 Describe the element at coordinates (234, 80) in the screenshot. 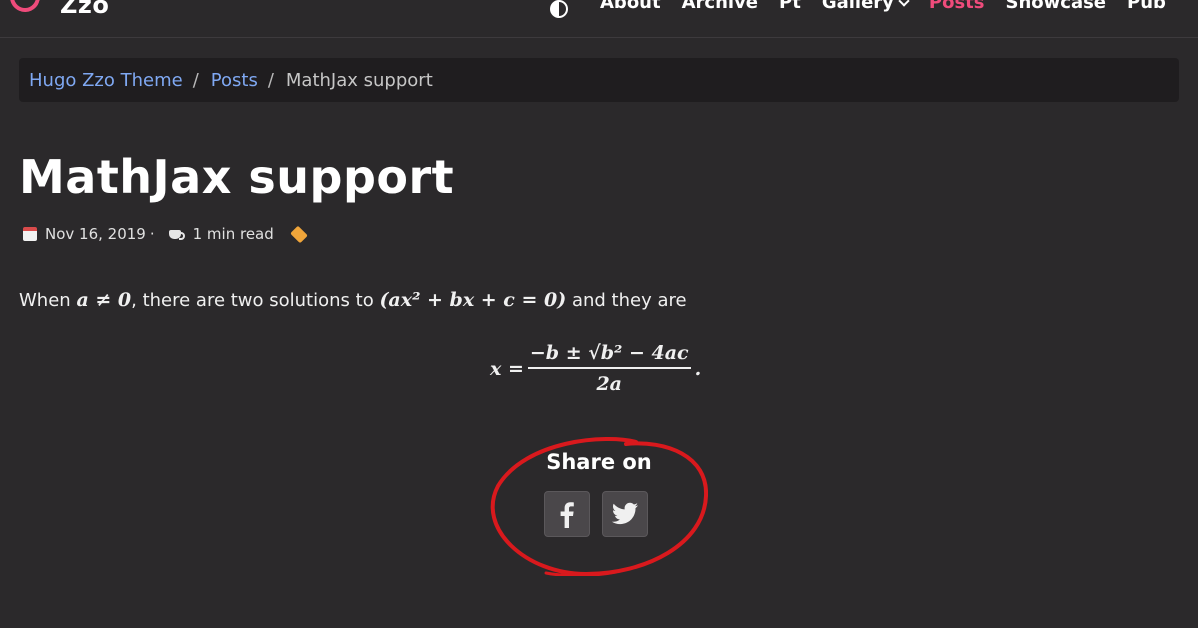

I see `breadcrumb-posts-link: Posts` at that location.